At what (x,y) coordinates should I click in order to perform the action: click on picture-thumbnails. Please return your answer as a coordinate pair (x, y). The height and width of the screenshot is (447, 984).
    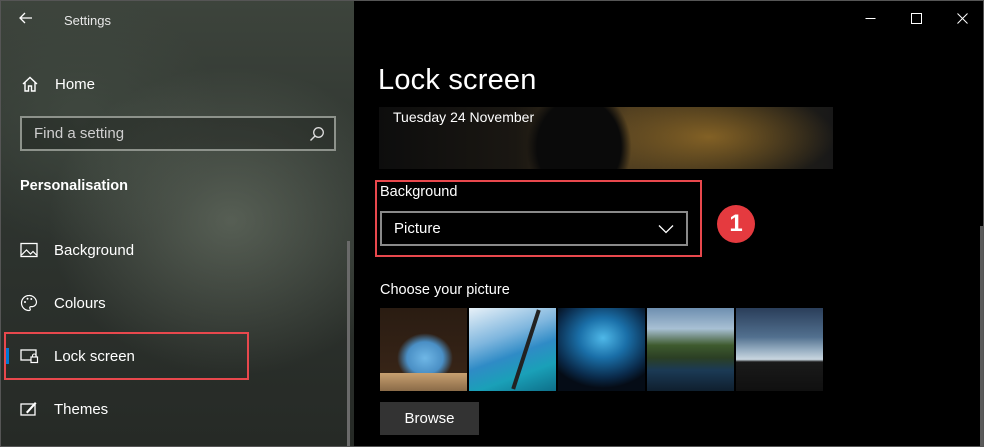
    Looking at the image, I should click on (602, 349).